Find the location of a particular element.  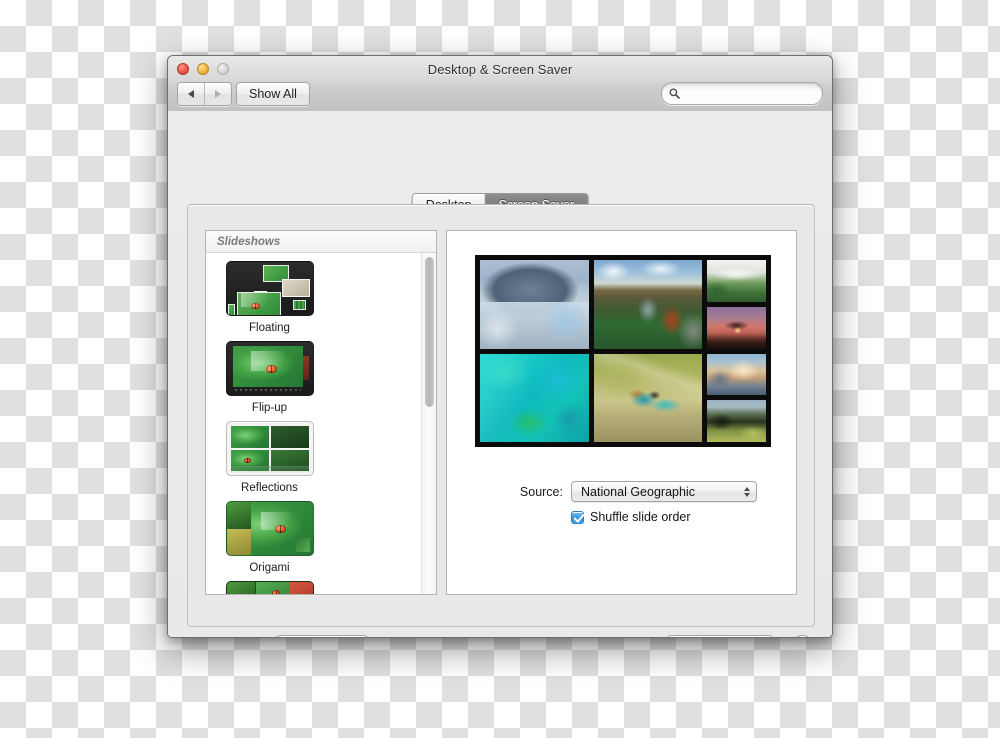

forward-arrow-icon is located at coordinates (218, 94).